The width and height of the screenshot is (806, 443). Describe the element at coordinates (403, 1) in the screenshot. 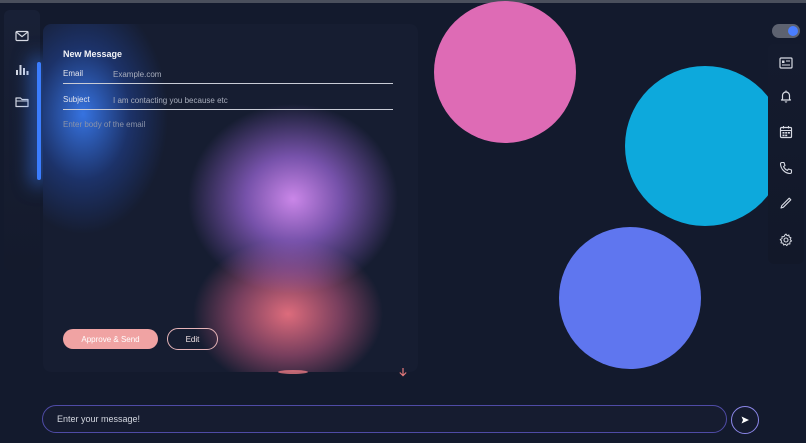

I see `window-top-border` at that location.